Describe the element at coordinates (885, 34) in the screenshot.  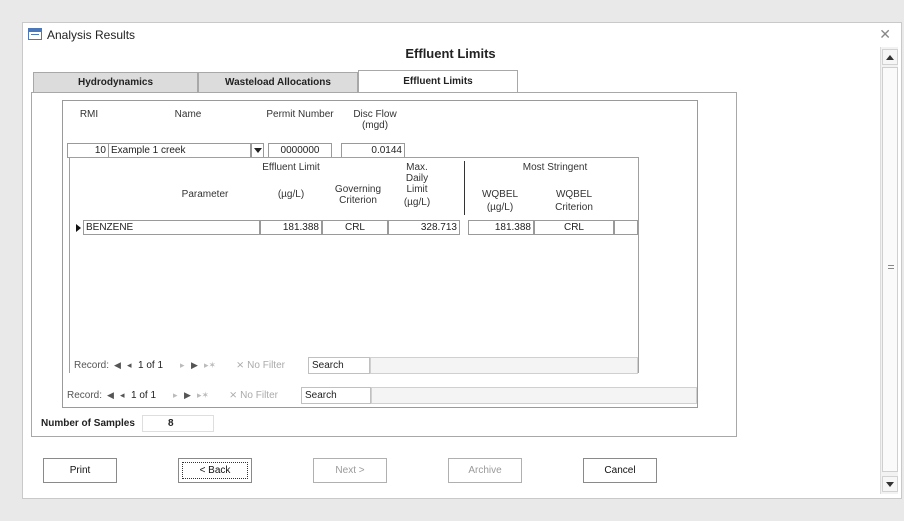
I see `close-icon: ✕` at that location.